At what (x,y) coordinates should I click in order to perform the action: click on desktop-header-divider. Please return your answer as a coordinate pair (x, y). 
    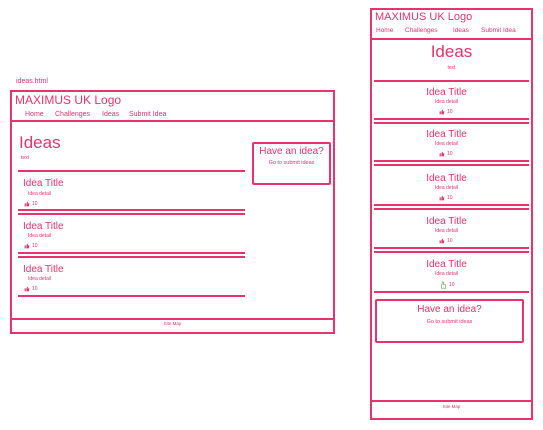
    Looking at the image, I should click on (172, 121).